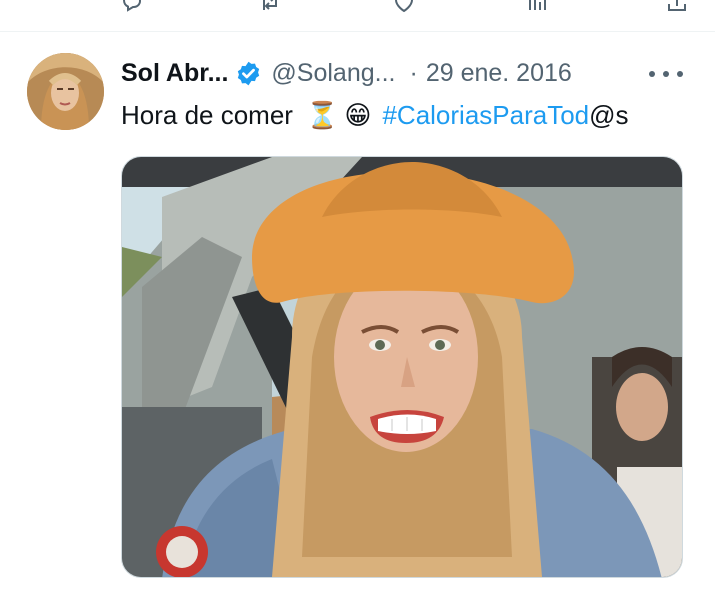 This screenshot has width=715, height=590. What do you see at coordinates (404, 7) in the screenshot?
I see `like-icon` at bounding box center [404, 7].